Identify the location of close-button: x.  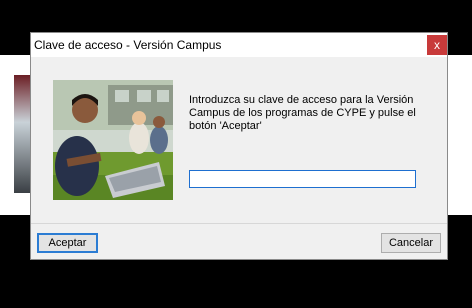
(437, 45).